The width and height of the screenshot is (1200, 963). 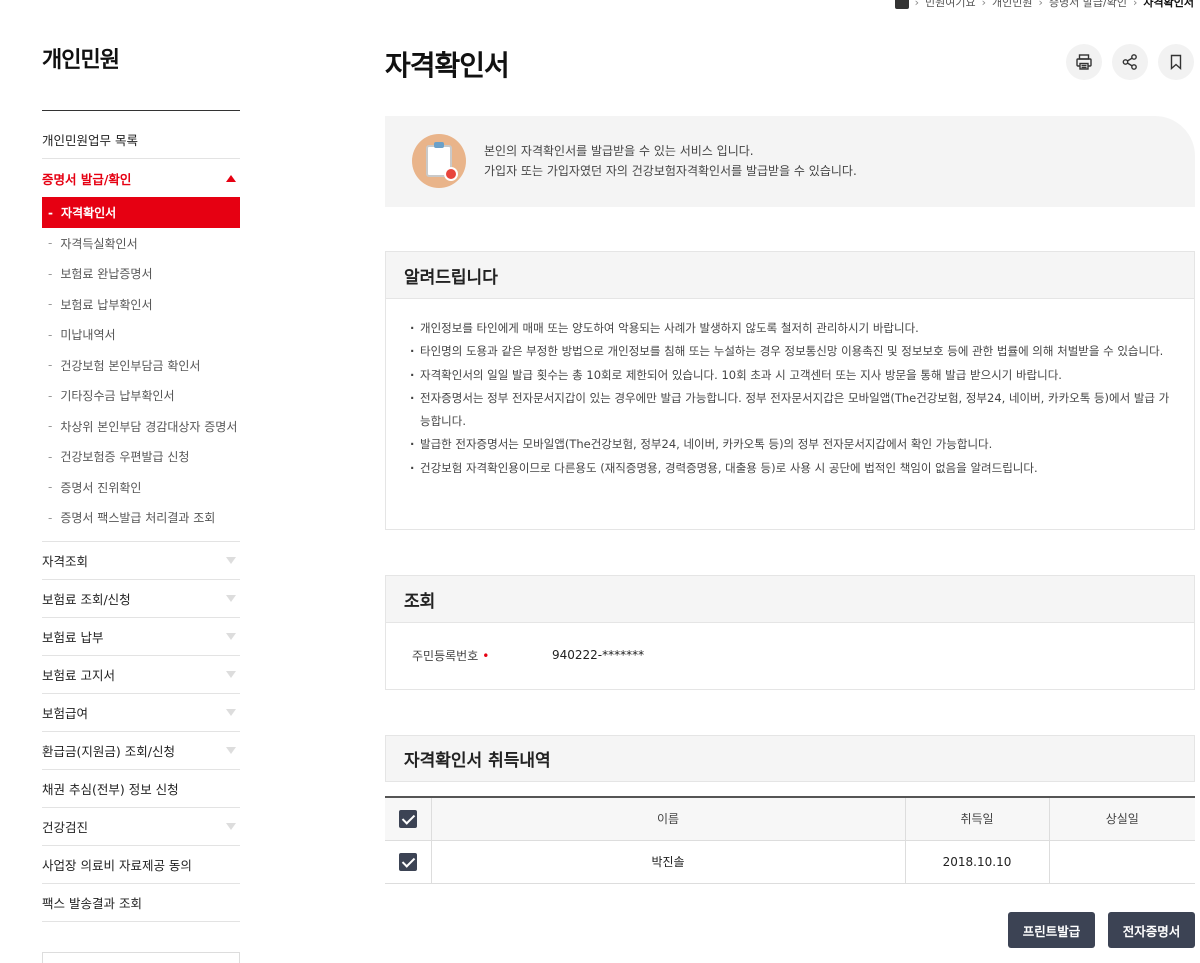 What do you see at coordinates (117, 396) in the screenshot?
I see `sidebar-subitem-label: 기타징수금 납부확인서` at bounding box center [117, 396].